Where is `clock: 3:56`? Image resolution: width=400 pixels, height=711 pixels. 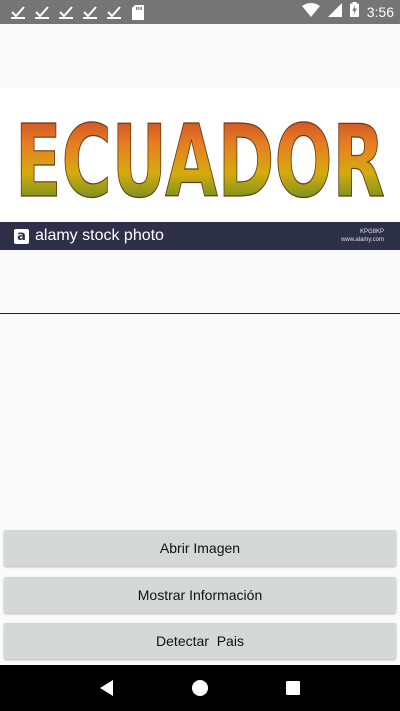 clock: 3:56 is located at coordinates (380, 12).